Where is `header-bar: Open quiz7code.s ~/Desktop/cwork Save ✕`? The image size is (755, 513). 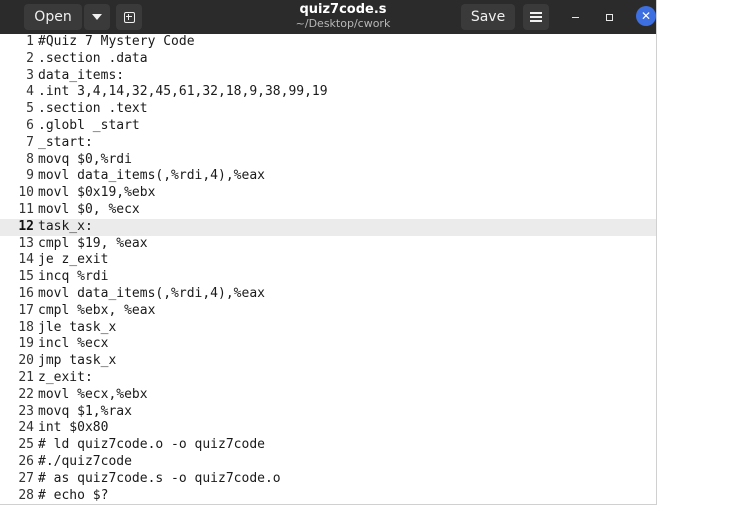 header-bar: Open quiz7code.s ~/Desktop/cwork Save ✕ is located at coordinates (328, 17).